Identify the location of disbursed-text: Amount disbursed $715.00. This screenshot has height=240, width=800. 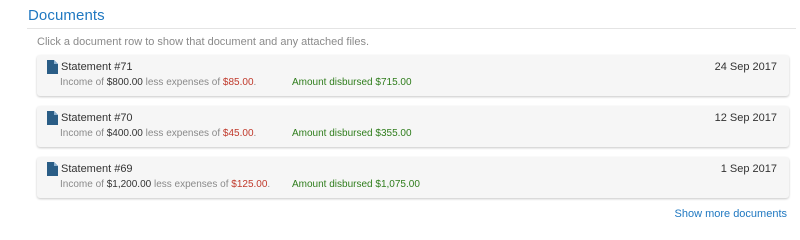
(352, 82).